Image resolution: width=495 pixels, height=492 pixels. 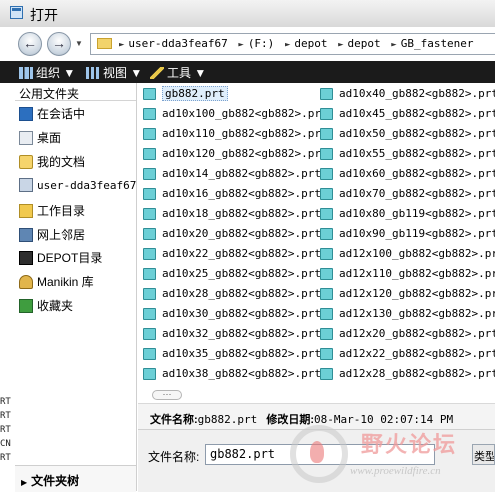 I want to click on file-name: ad10x120_gb882<gb882>.prt, so click(x=245, y=153).